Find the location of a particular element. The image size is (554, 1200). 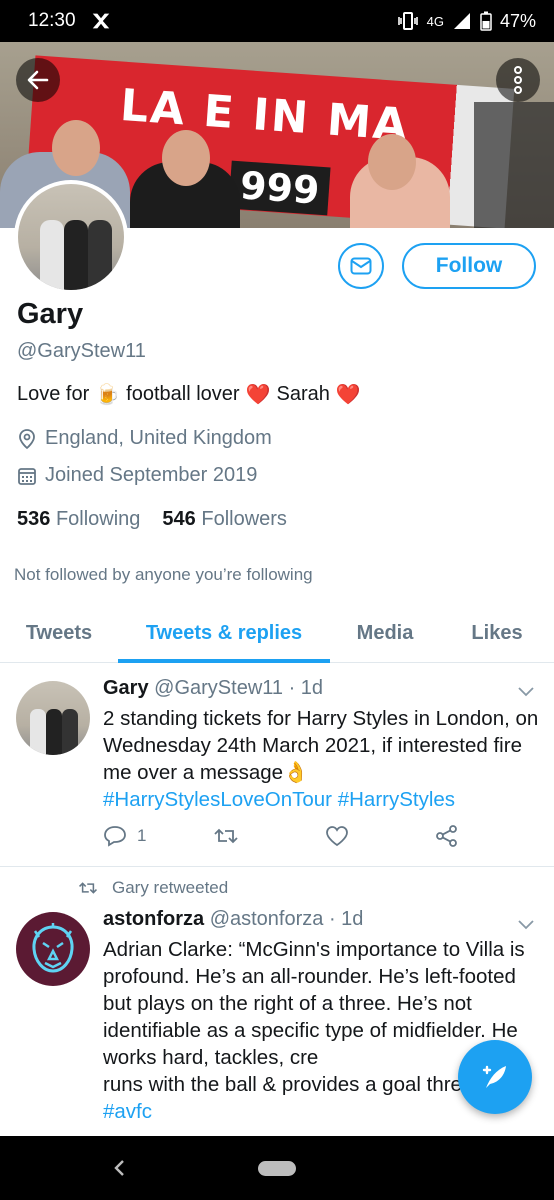

followers-label: Followers is located at coordinates (244, 519).